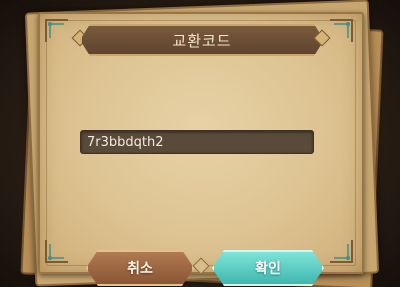 Image resolution: width=400 pixels, height=287 pixels. I want to click on cancel-button: 취소, so click(140, 268).